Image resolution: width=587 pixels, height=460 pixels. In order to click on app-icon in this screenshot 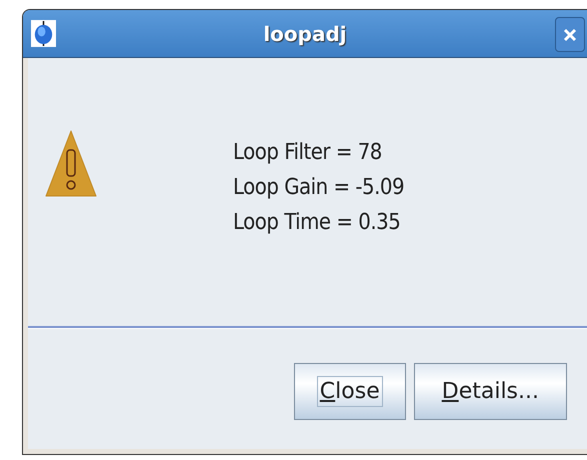, I will do `click(43, 33)`.